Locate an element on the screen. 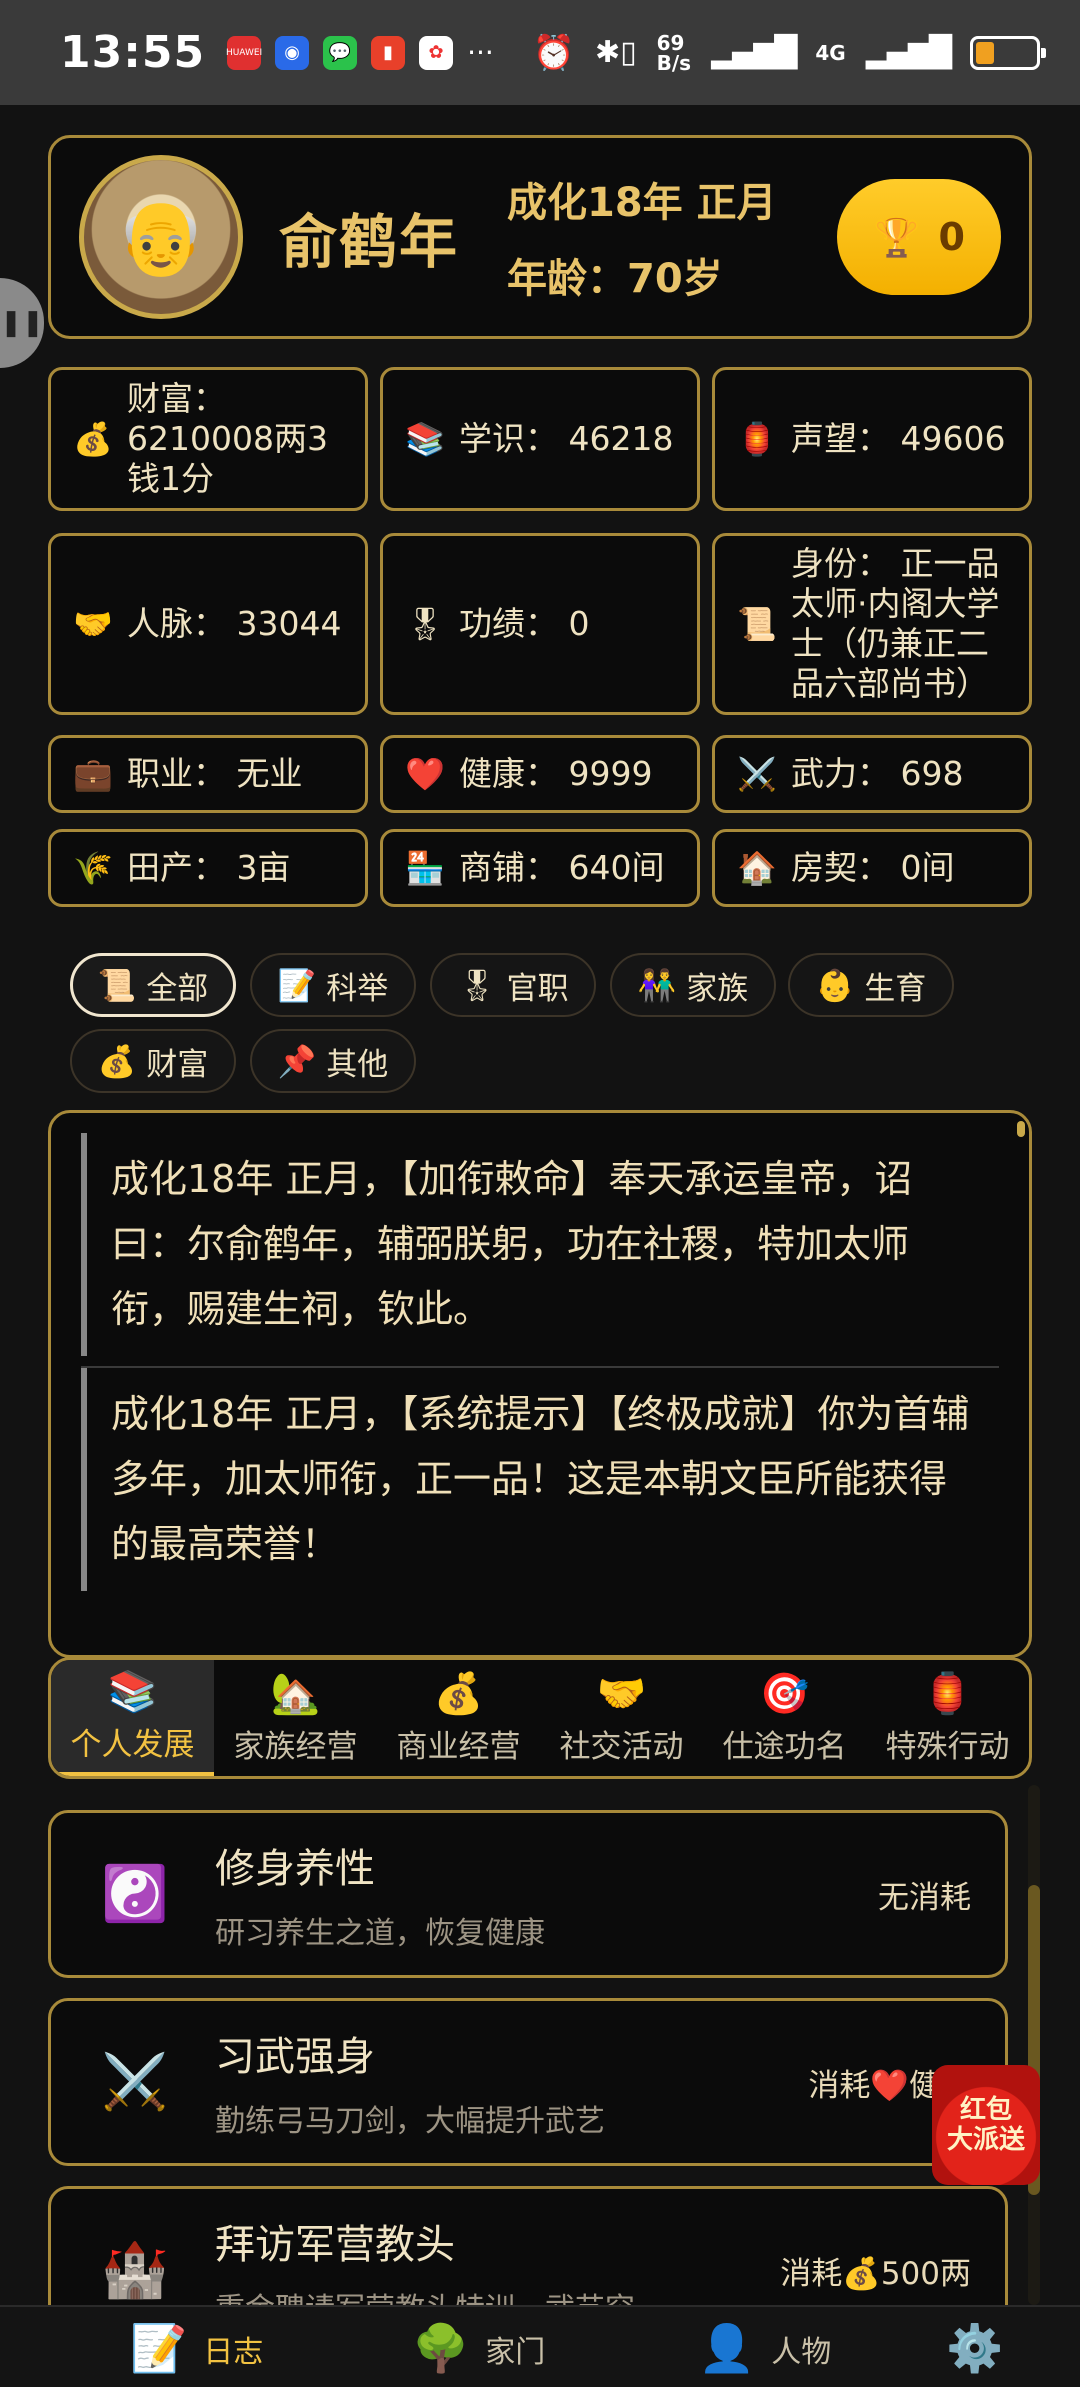 The image size is (1080, 2387). stat-merit: 🎖 功绩： 0 is located at coordinates (540, 624).